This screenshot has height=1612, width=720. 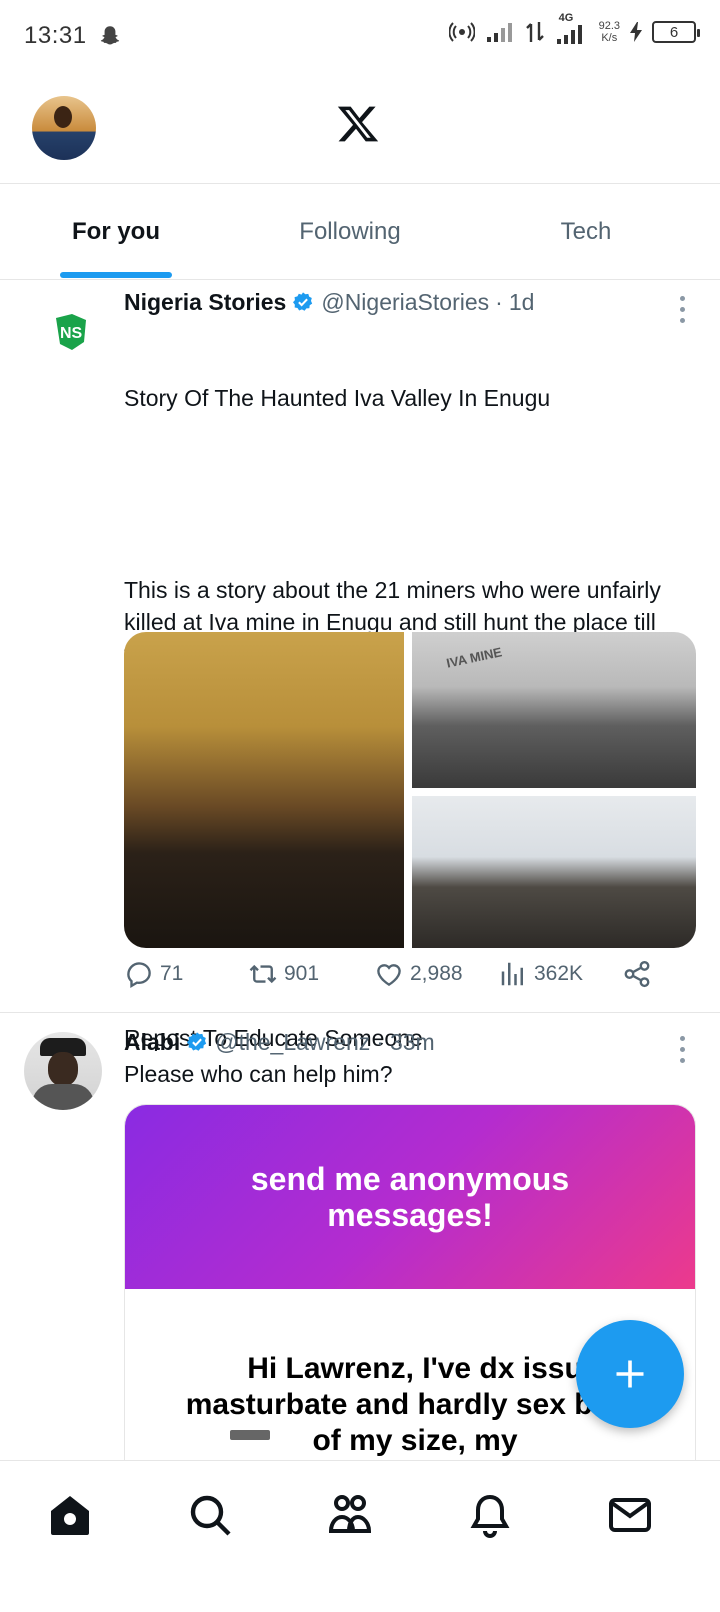 I want to click on status-time: 13:31, so click(x=55, y=35).